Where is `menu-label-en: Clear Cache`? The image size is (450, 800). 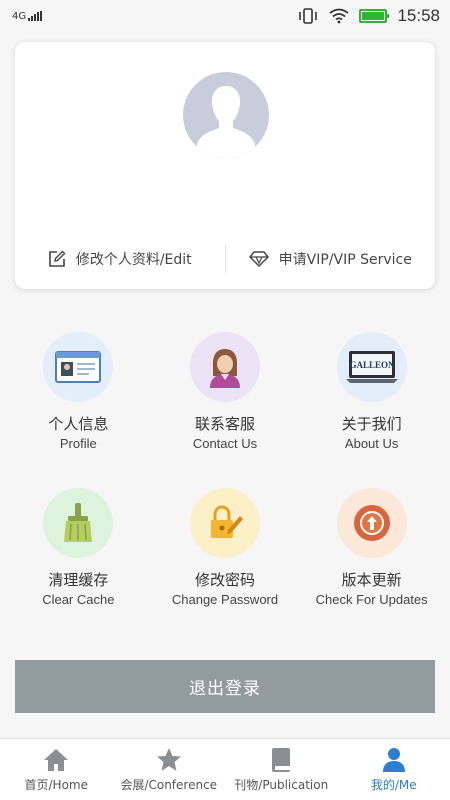 menu-label-en: Clear Cache is located at coordinates (78, 599).